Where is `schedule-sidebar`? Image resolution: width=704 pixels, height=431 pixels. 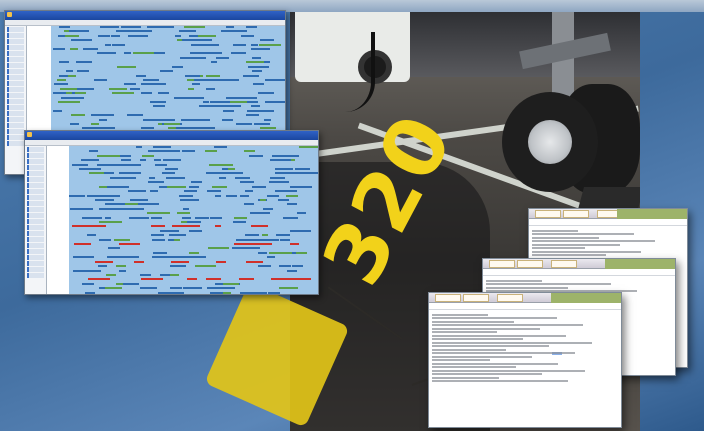 schedule-sidebar is located at coordinates (36, 220).